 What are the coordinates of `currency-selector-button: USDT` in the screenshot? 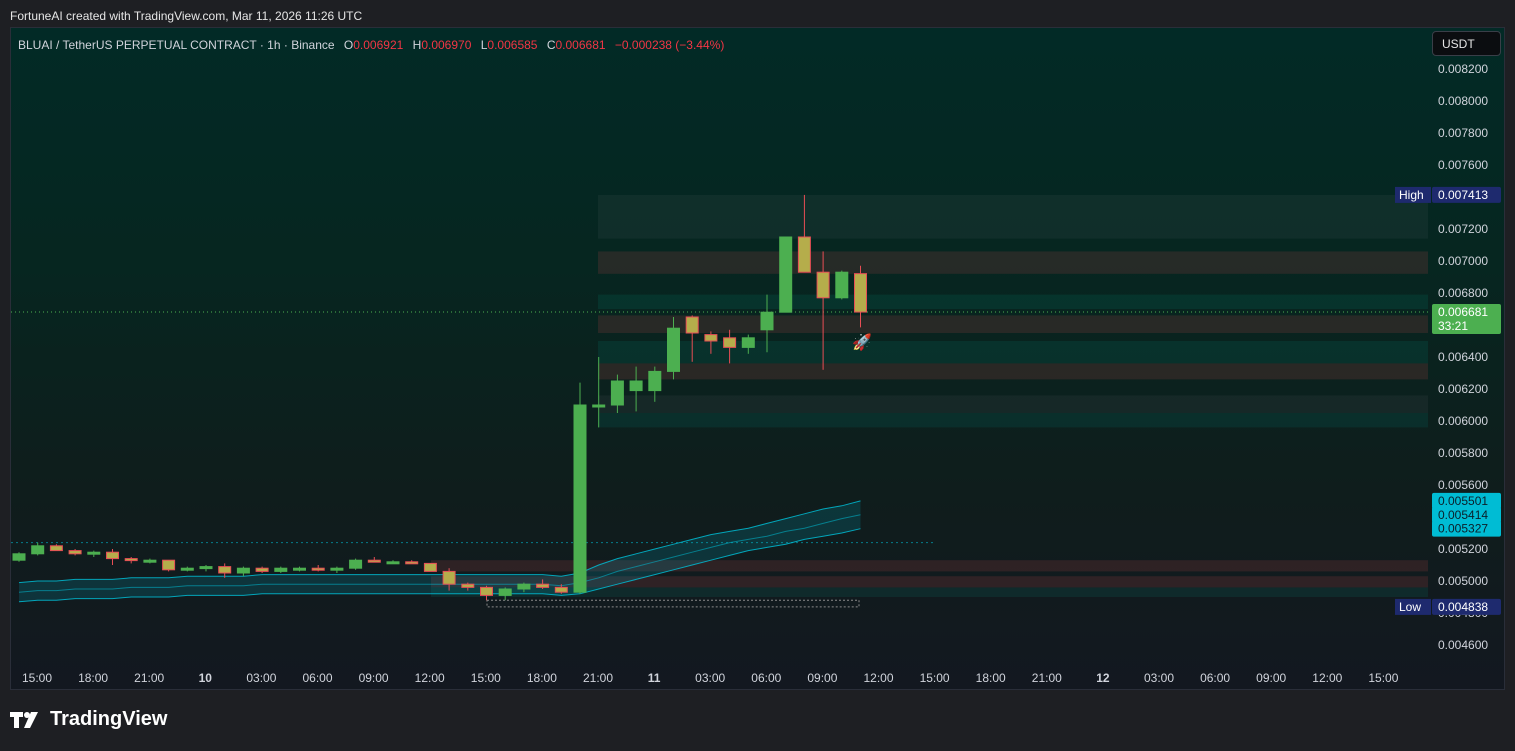 It's located at (1466, 43).